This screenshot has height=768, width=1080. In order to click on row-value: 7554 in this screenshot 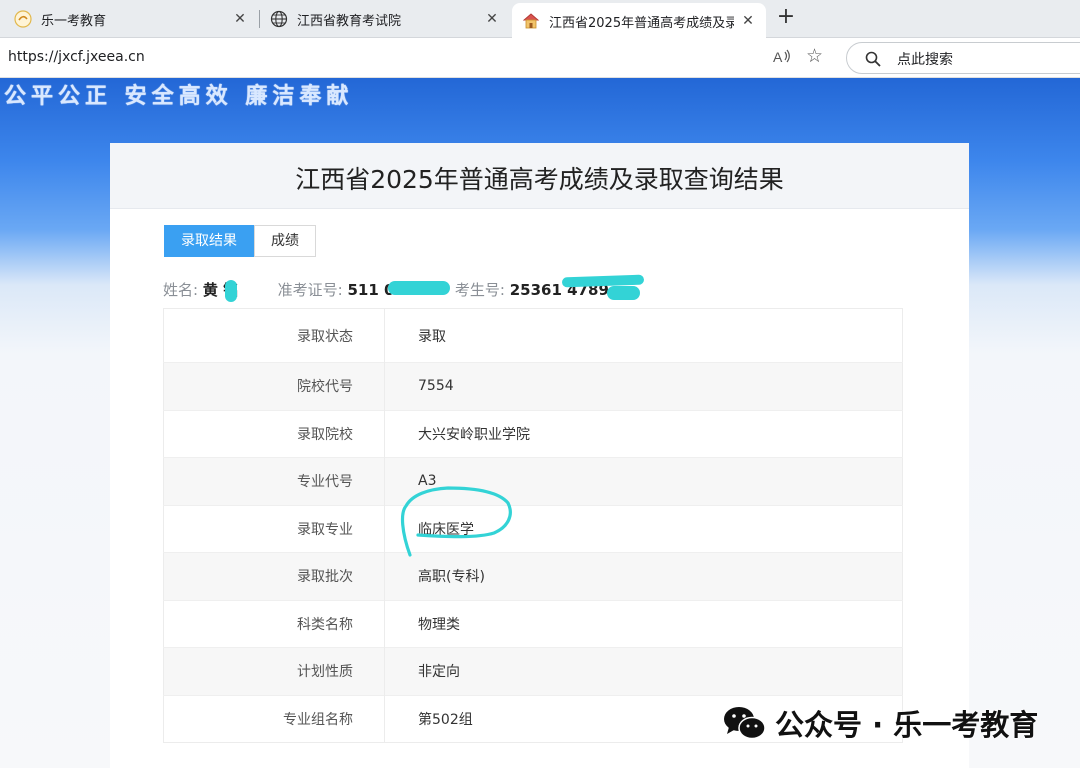, I will do `click(643, 386)`.